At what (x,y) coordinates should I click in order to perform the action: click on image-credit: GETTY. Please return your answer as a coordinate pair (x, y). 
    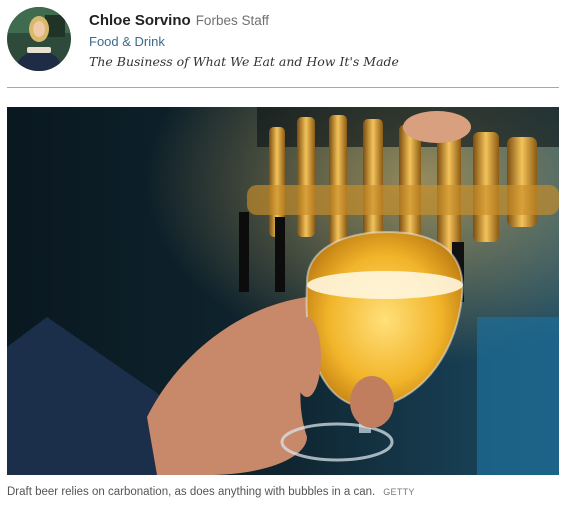
    Looking at the image, I should click on (399, 492).